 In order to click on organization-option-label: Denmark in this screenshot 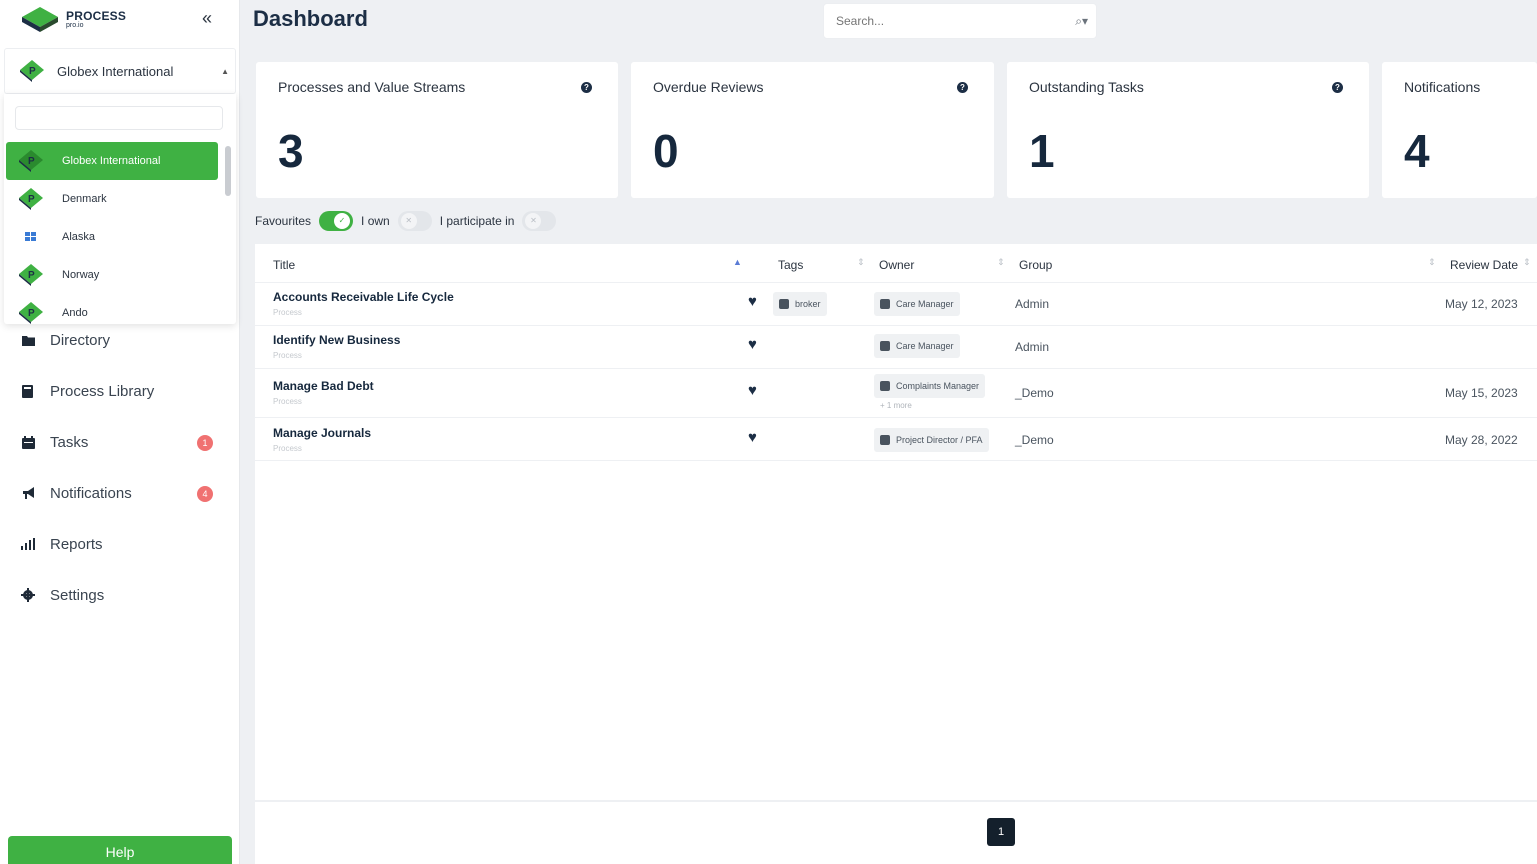, I will do `click(84, 199)`.